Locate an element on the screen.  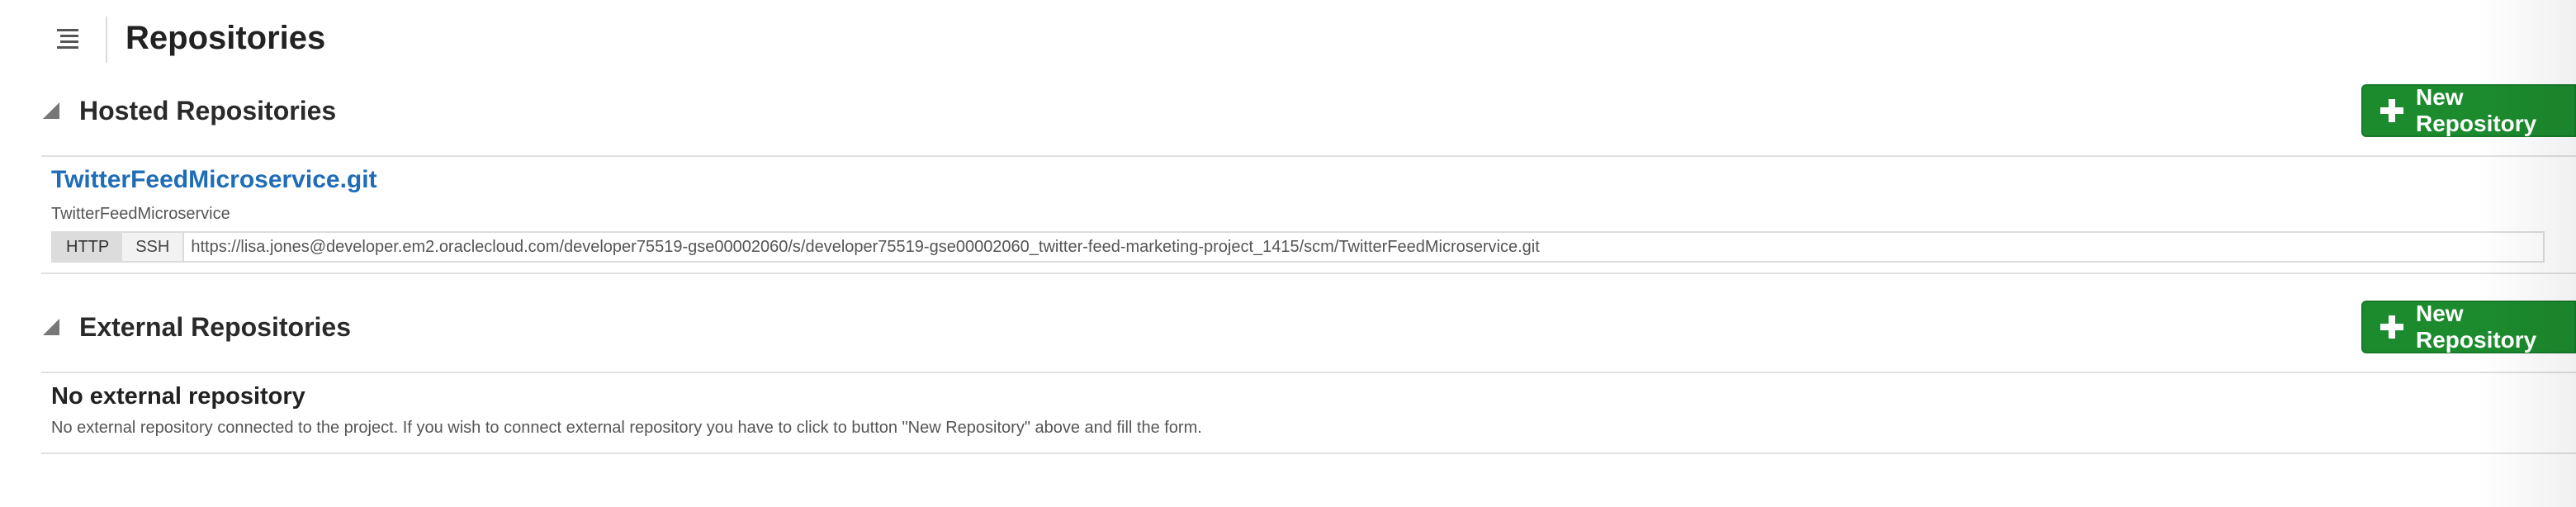
empty-state-title: No external repository is located at coordinates (178, 396).